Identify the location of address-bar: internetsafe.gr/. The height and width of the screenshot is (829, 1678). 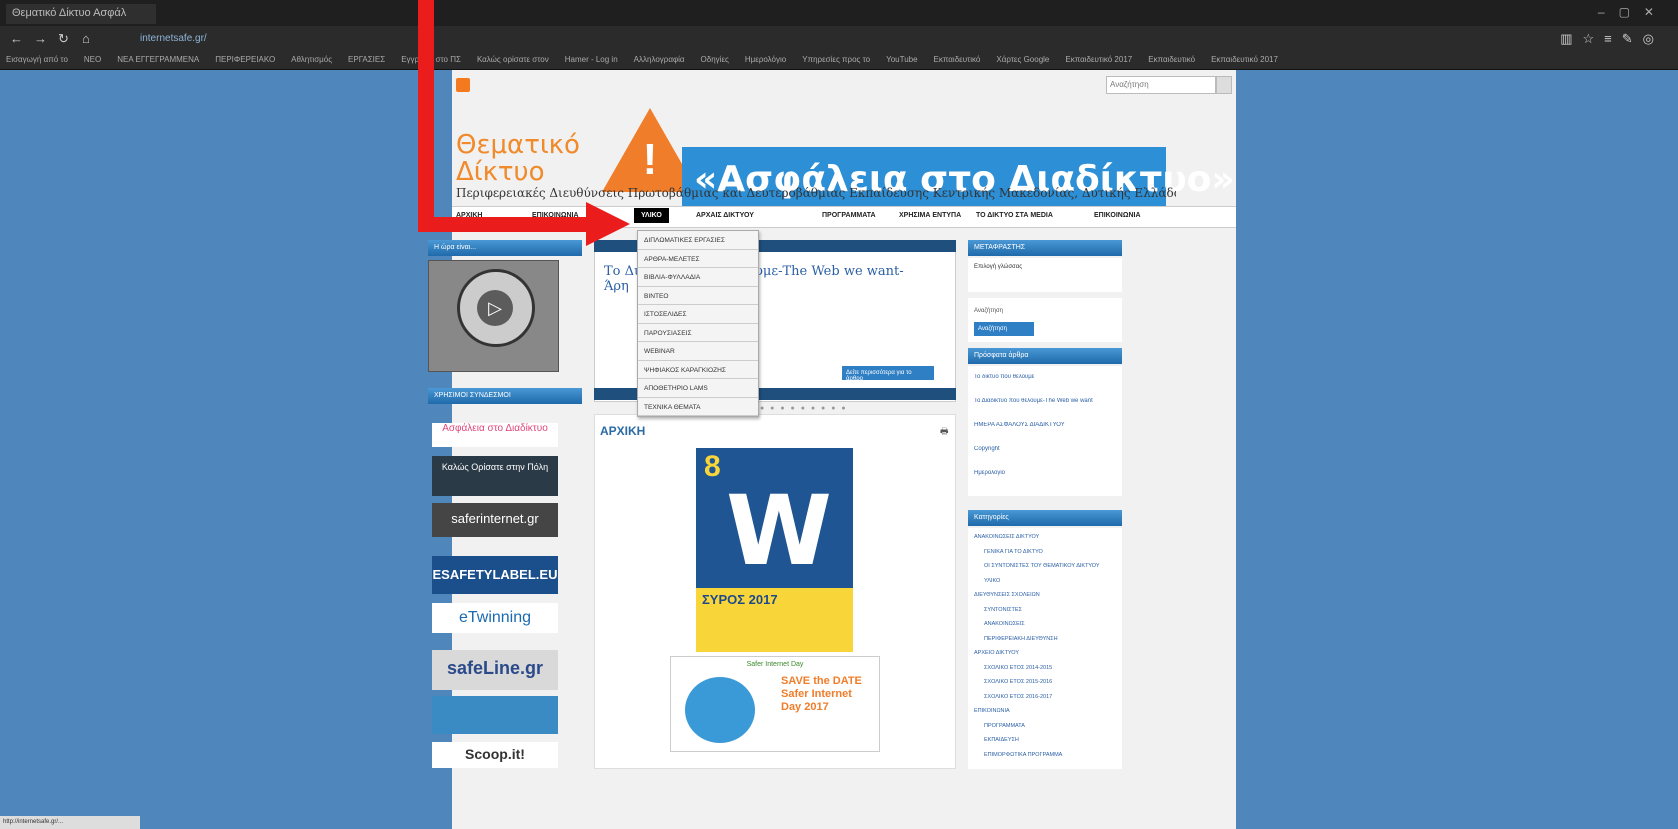
(270, 39).